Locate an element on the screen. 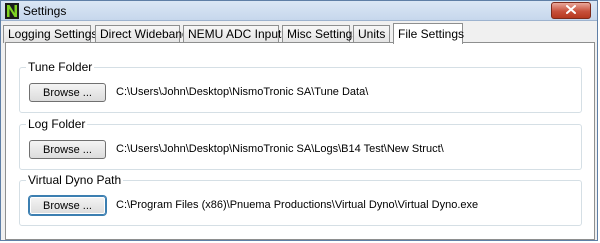 The image size is (600, 243). tab-logging-settings: Logging Settings is located at coordinates (50, 34).